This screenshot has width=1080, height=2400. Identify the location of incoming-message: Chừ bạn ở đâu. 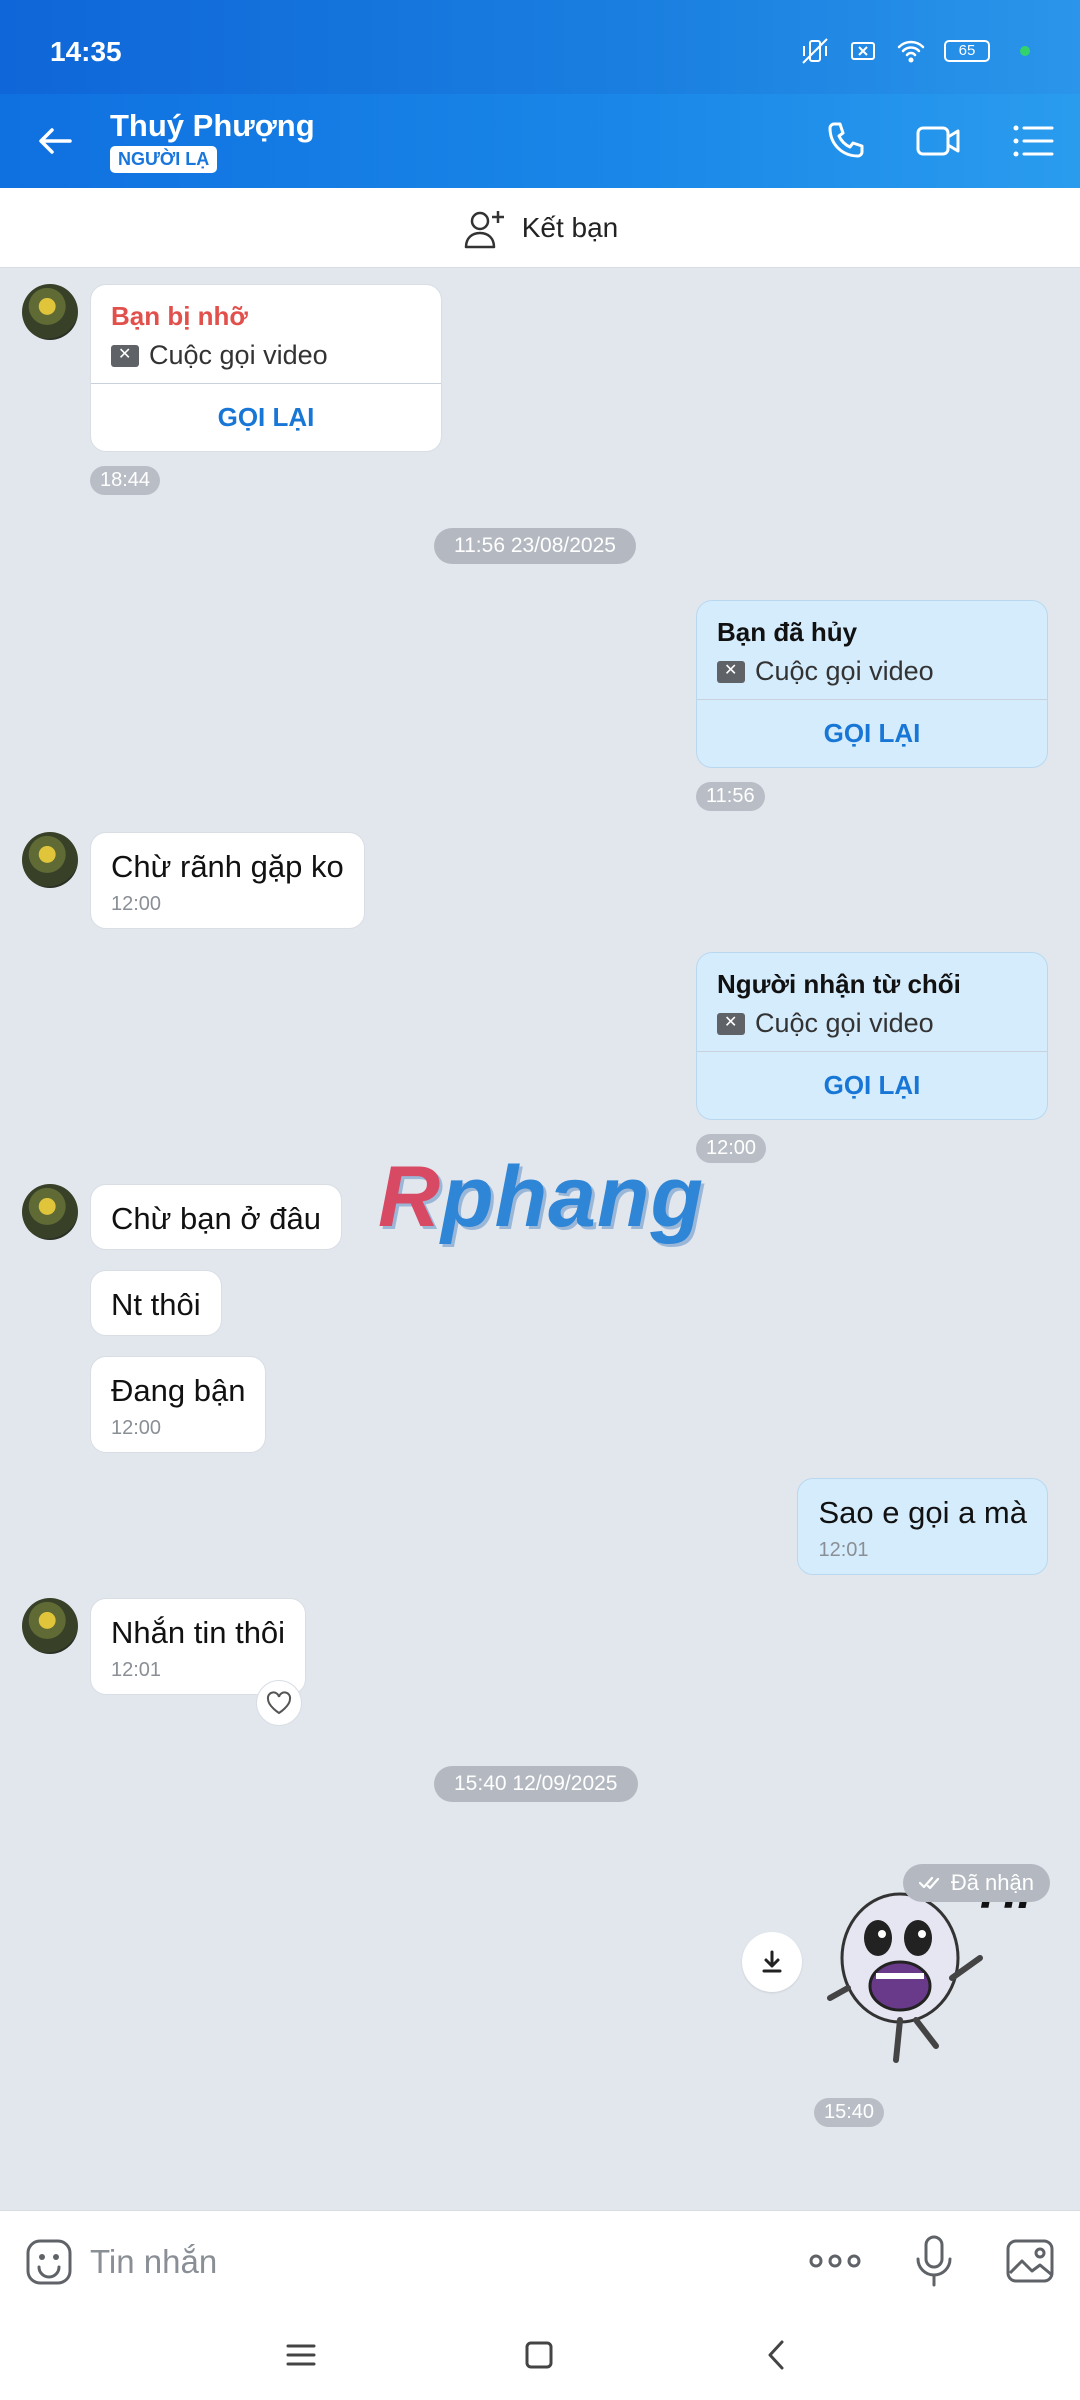
(216, 1217).